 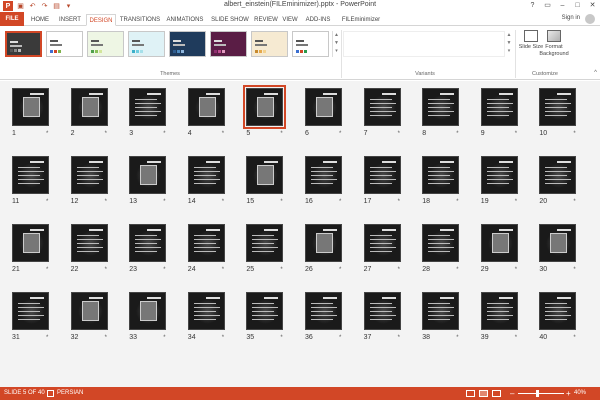 What do you see at coordinates (509, 44) in the screenshot?
I see `variants-scroll: ▲ ▼ ▾` at bounding box center [509, 44].